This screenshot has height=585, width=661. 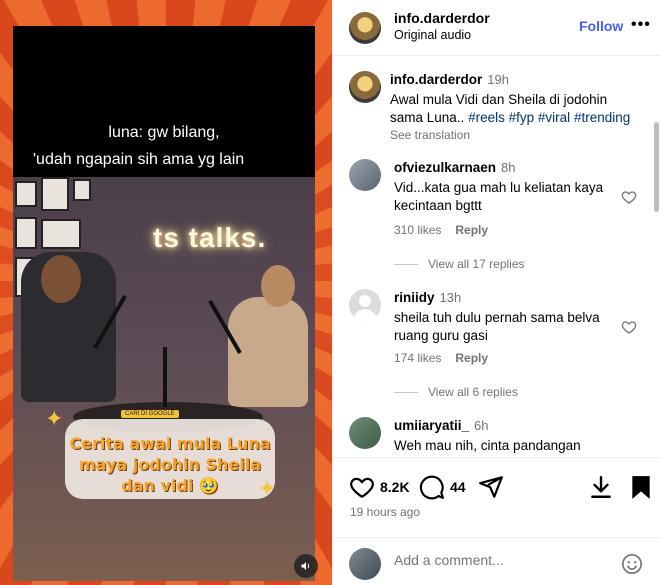 I want to click on speaker-icon, so click(x=305, y=566).